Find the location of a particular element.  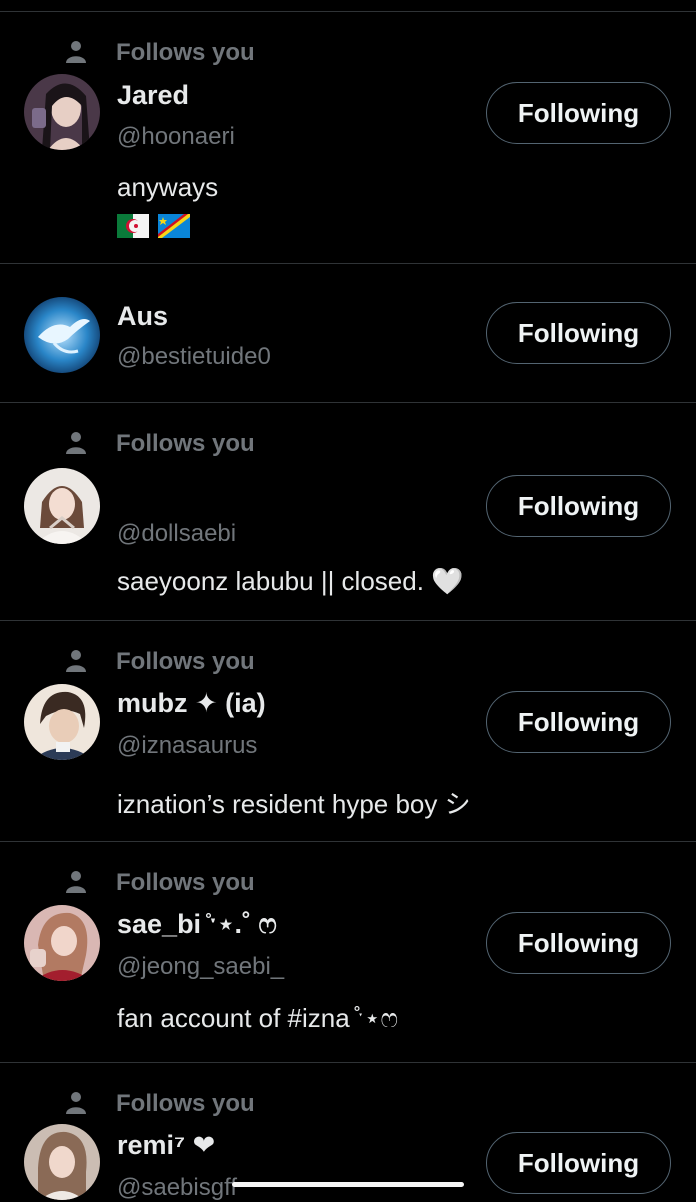

user-handle: @bestietuide0 is located at coordinates (194, 357).